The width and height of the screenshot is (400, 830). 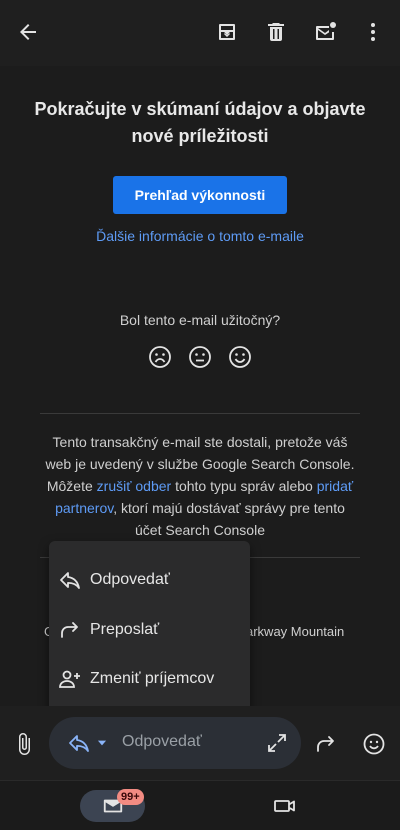 I want to click on reply-bar: Odpovedať, so click(x=200, y=743).